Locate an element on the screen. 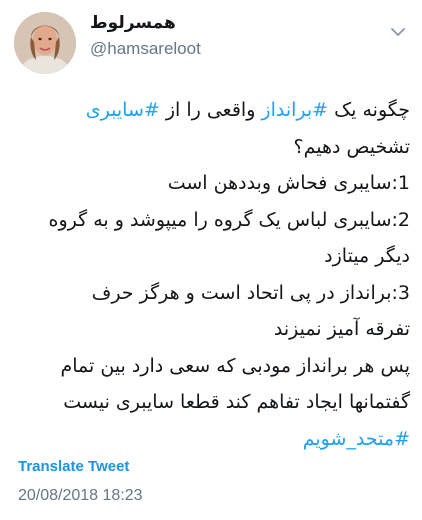 This screenshot has height=520, width=422. tweet-header: همسرلوط @hamsareloot is located at coordinates (211, 42).